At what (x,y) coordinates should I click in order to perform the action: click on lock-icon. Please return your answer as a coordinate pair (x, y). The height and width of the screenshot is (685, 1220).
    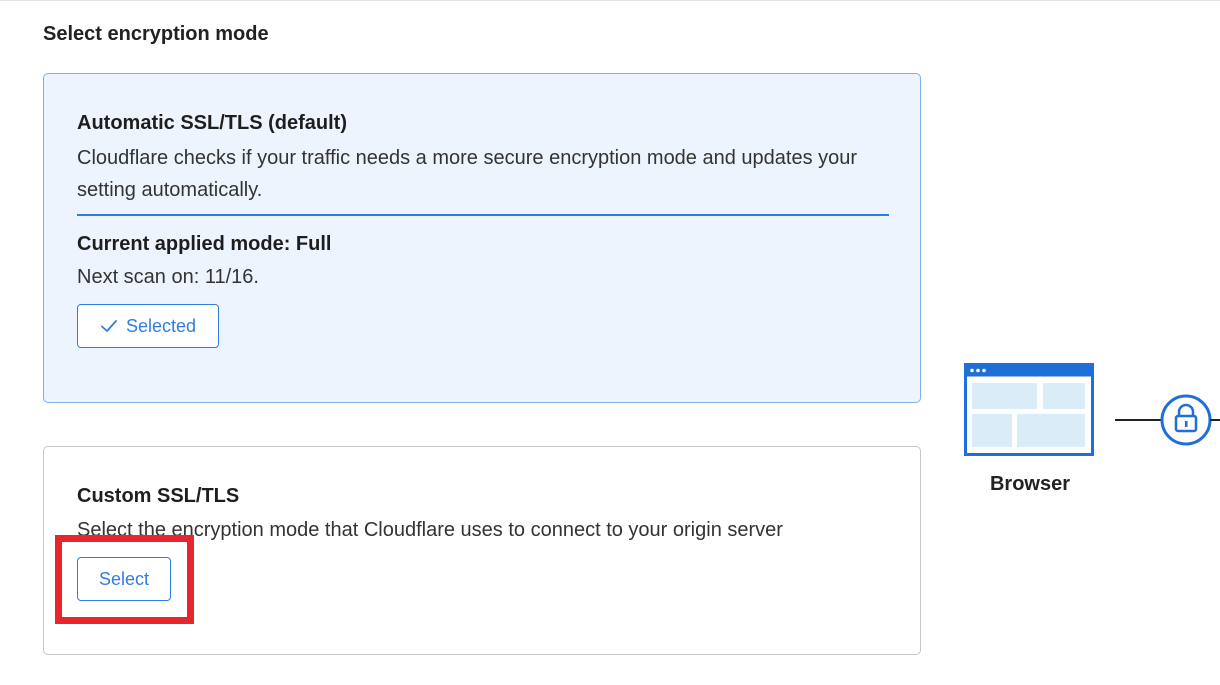
    Looking at the image, I should click on (1167, 420).